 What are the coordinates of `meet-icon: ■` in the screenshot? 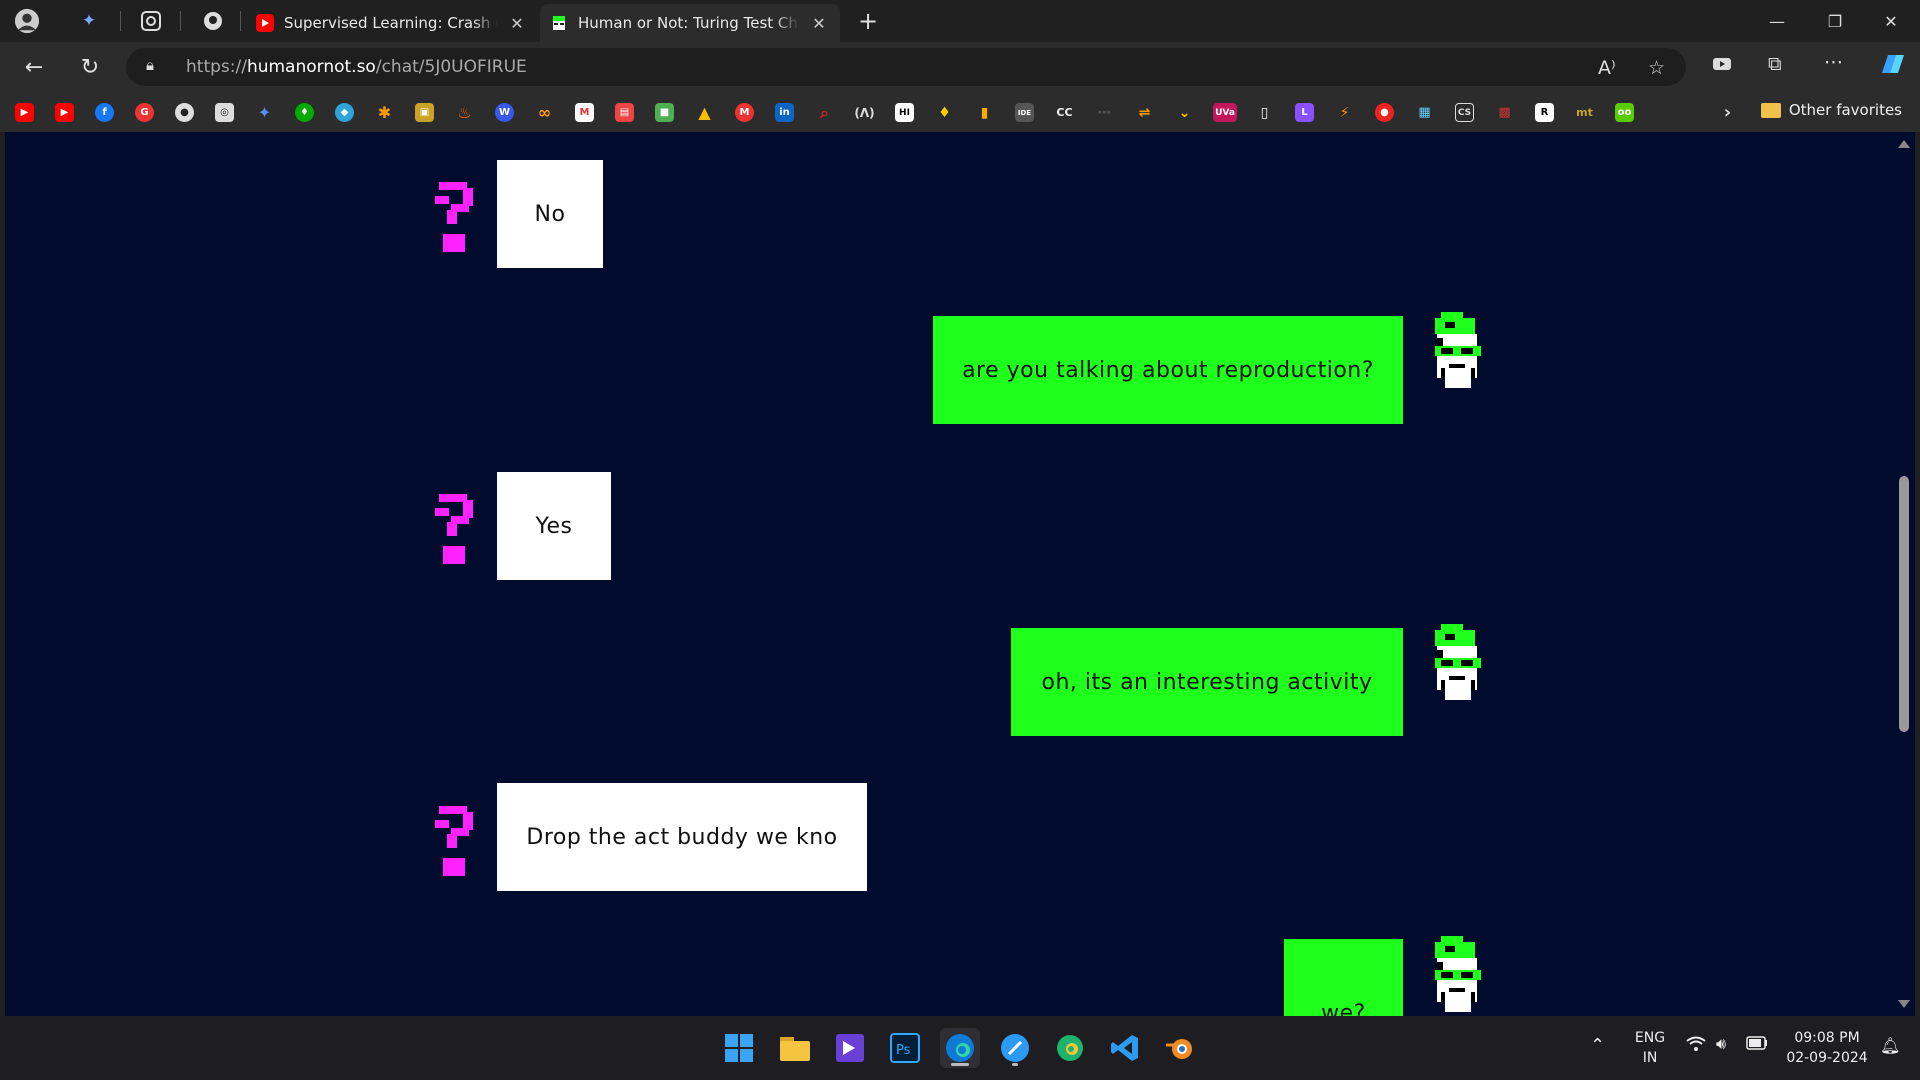 It's located at (664, 112).